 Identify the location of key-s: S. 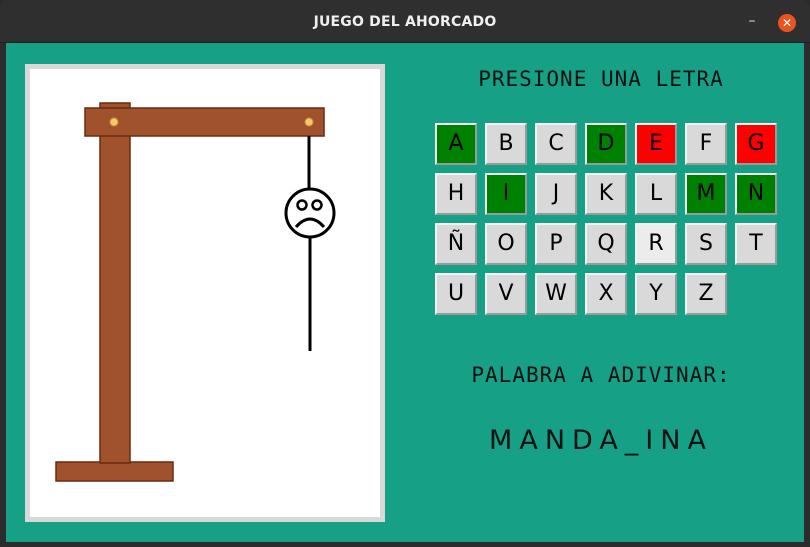
(706, 244).